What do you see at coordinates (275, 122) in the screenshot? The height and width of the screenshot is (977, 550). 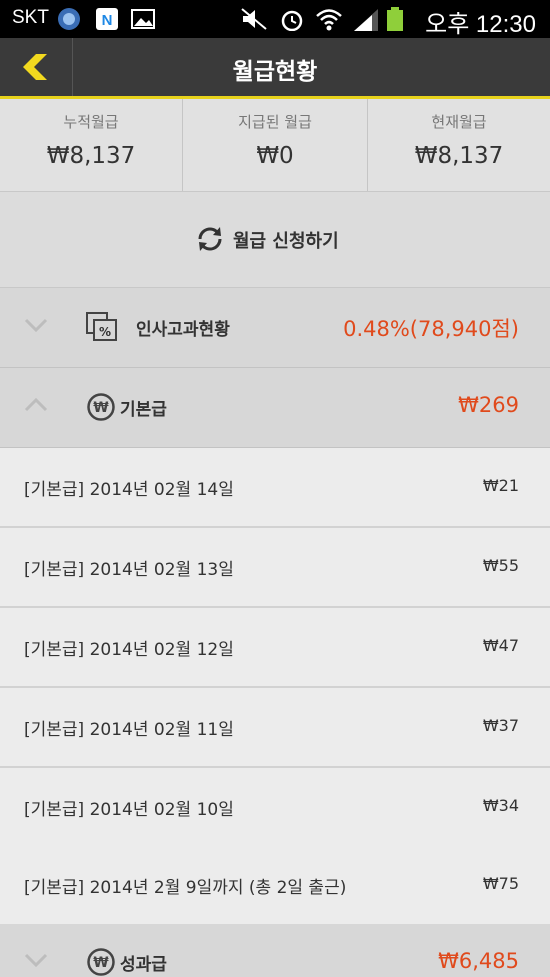 I see `summary-label: 지급된 월급` at bounding box center [275, 122].